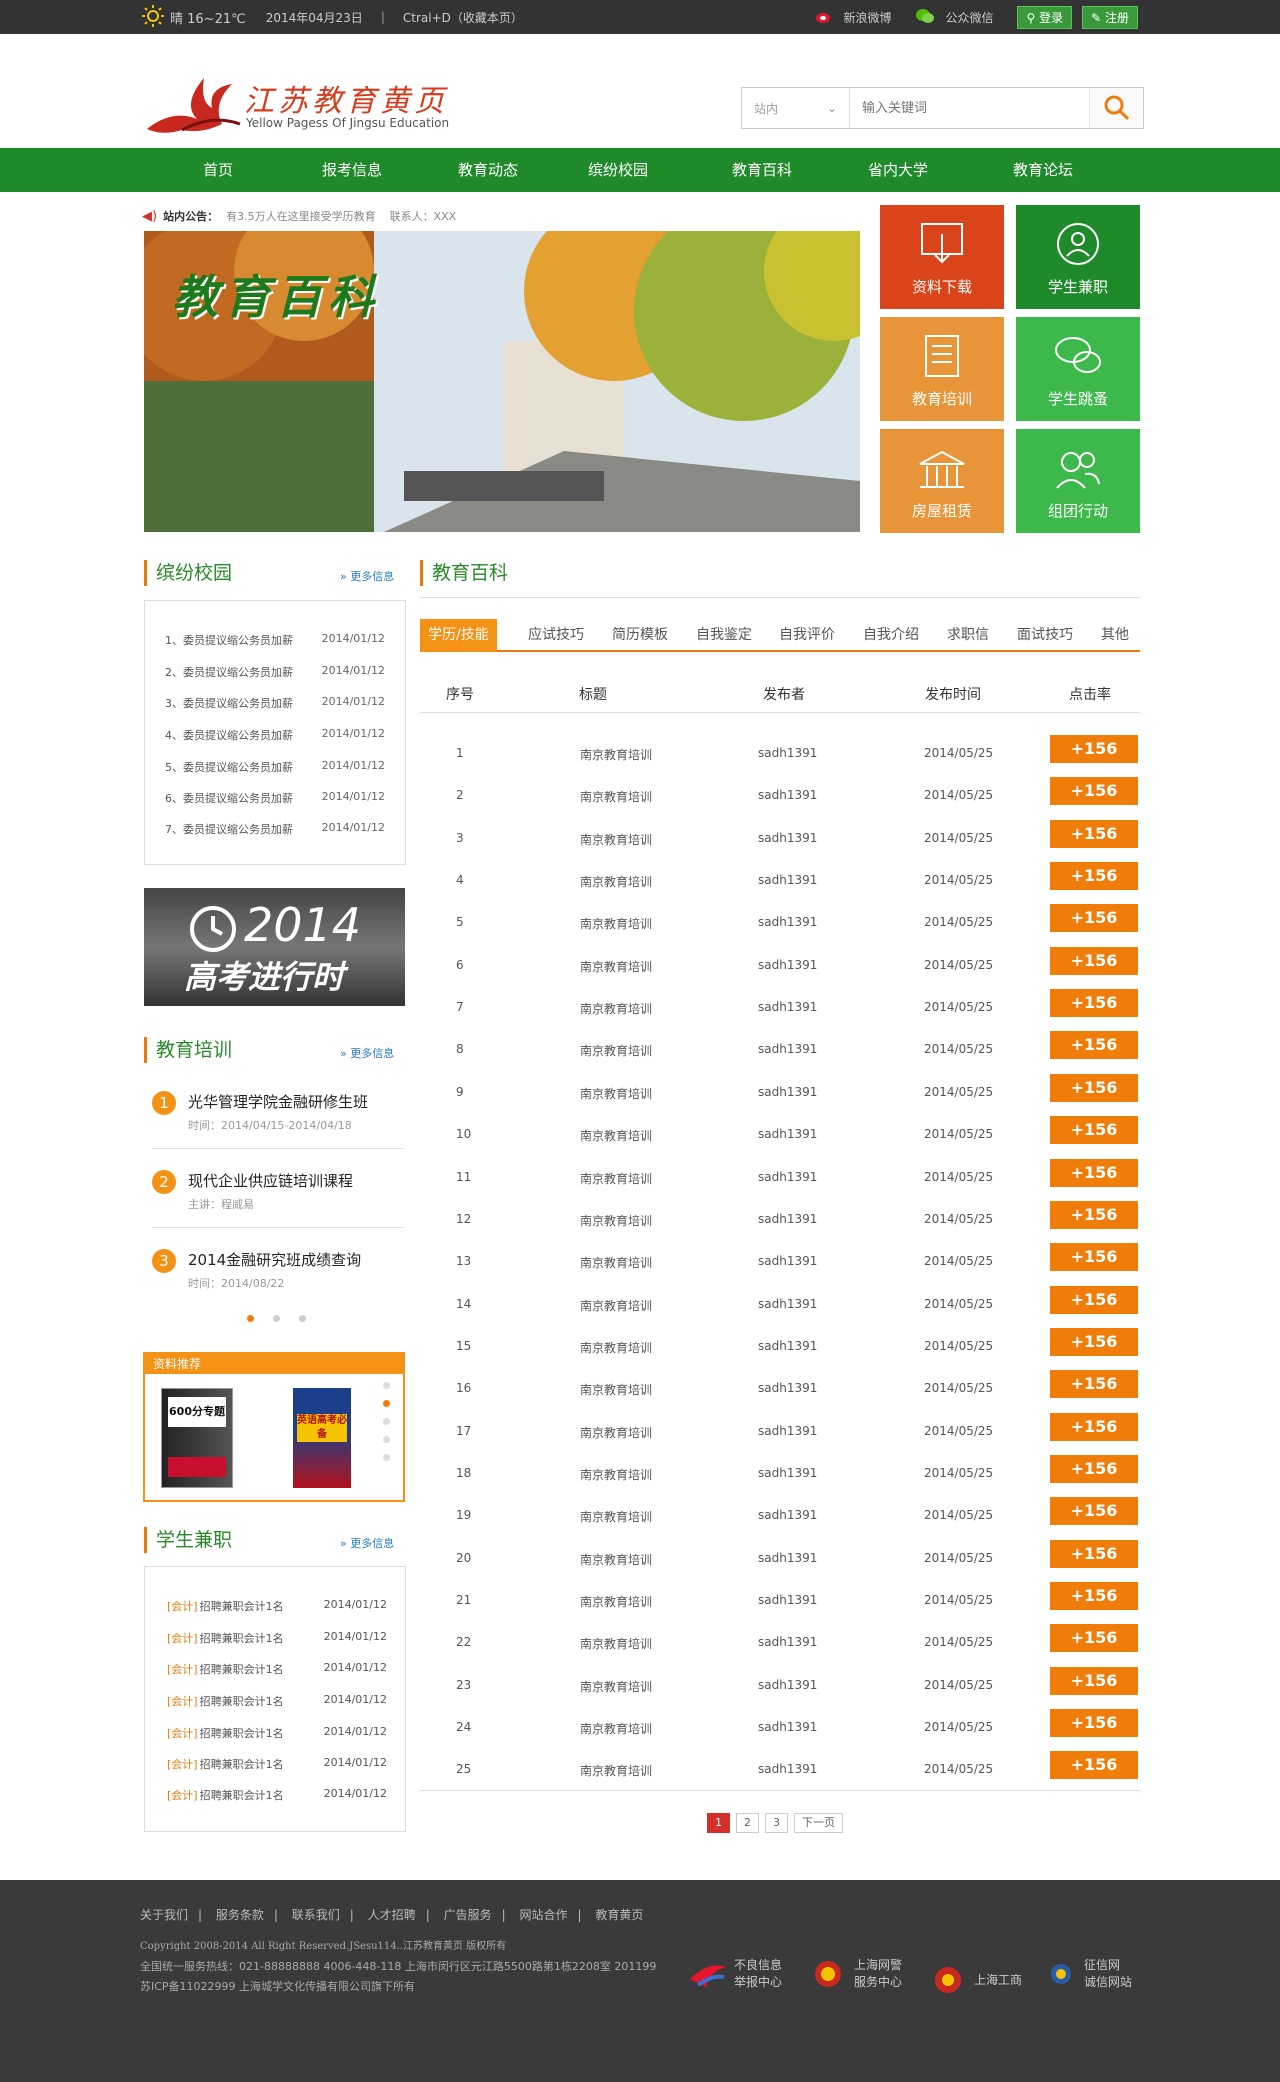 The width and height of the screenshot is (1280, 2082). What do you see at coordinates (780, 1515) in the screenshot?
I see `table-row: 19 南京教育培训 sadh1391 2014/05/25 +156` at bounding box center [780, 1515].